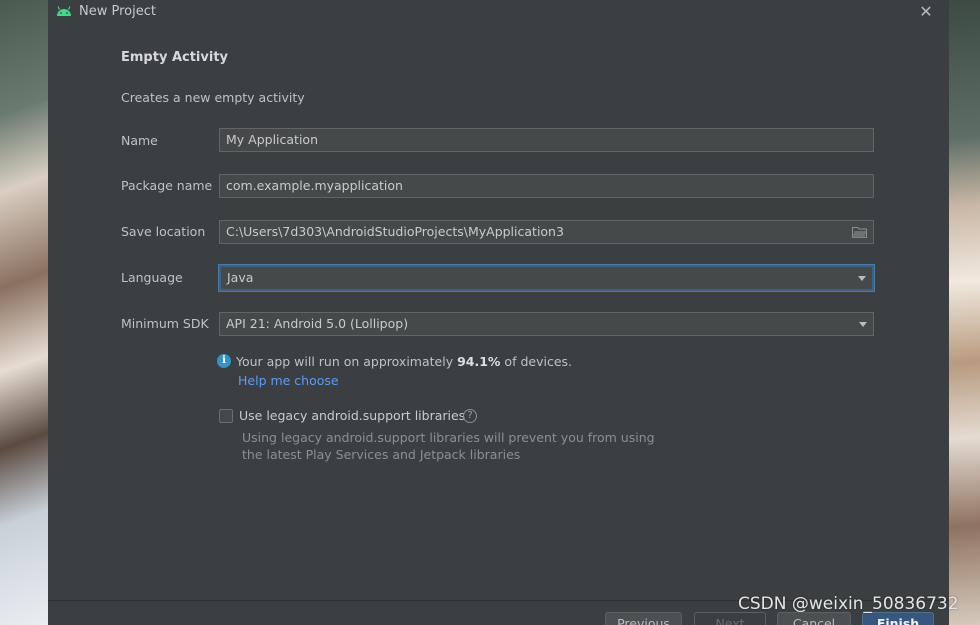 The height and width of the screenshot is (625, 980). What do you see at coordinates (314, 185) in the screenshot?
I see `package-name-value: com.example.myapplication` at bounding box center [314, 185].